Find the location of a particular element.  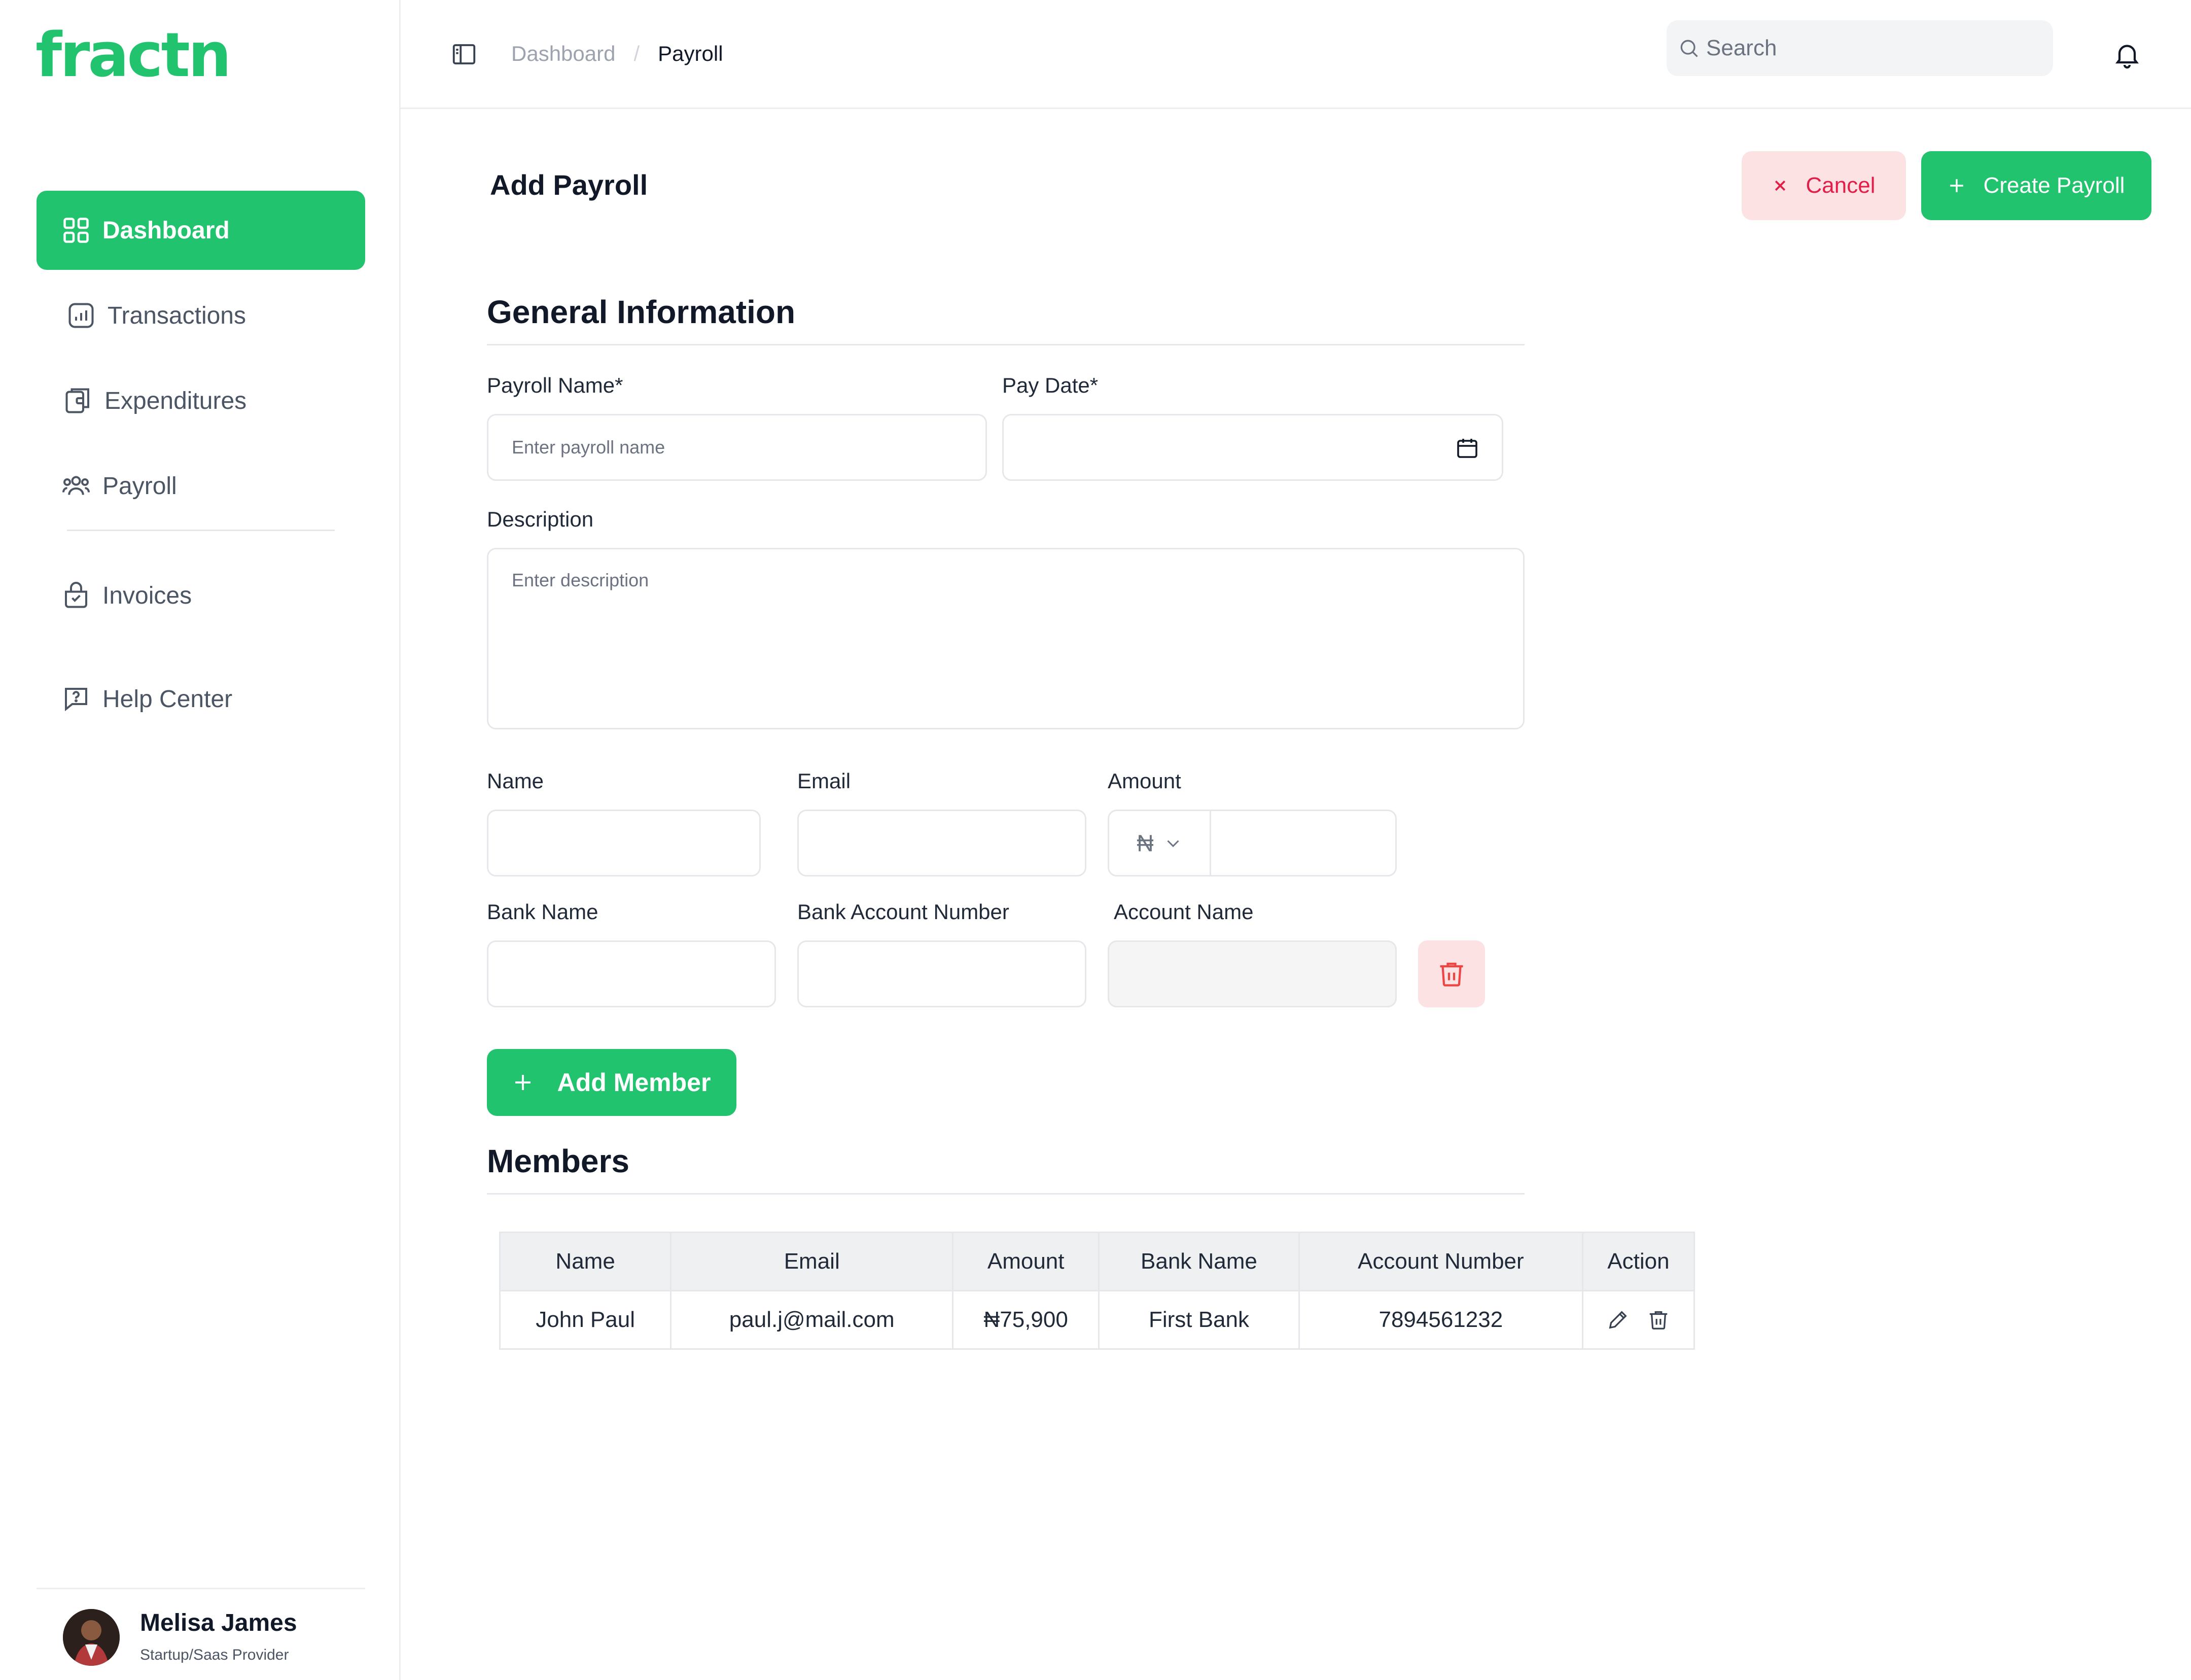

member-name-input is located at coordinates (624, 844).